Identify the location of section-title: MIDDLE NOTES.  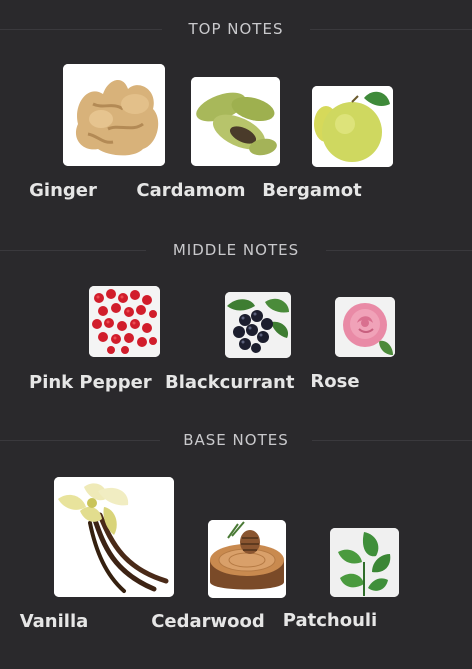
(236, 250).